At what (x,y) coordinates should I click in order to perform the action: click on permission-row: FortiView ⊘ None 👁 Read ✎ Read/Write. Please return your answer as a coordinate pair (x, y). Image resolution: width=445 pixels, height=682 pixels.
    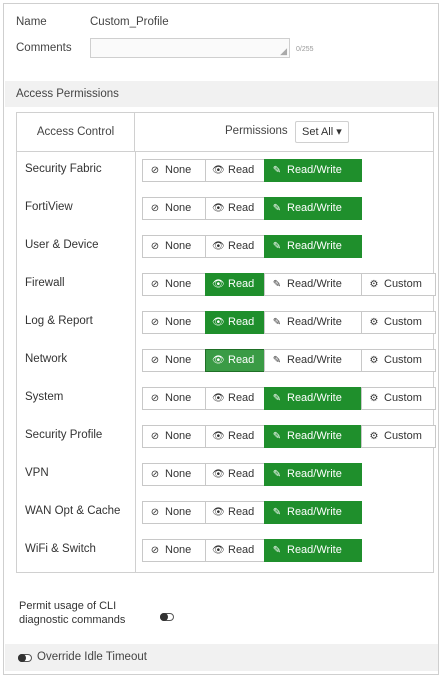
    Looking at the image, I should click on (225, 209).